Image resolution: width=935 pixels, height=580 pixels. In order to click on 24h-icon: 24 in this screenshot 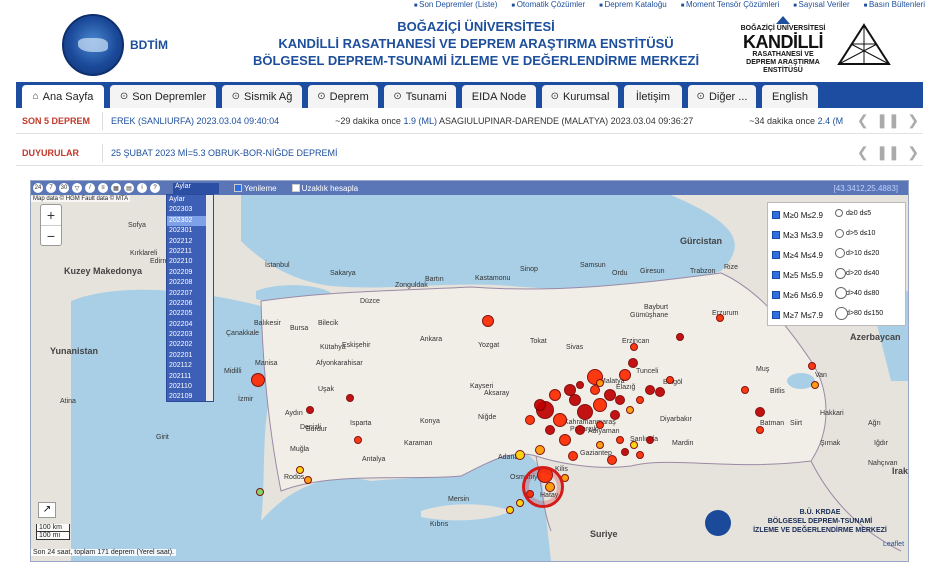, I will do `click(38, 188)`.